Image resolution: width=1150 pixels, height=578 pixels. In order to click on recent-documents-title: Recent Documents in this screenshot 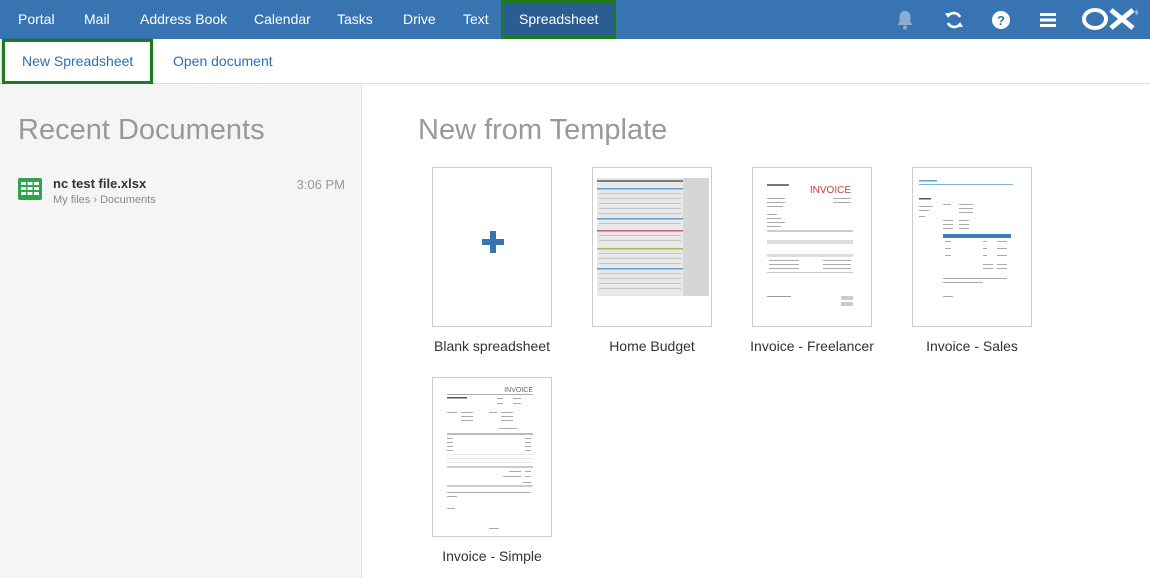, I will do `click(141, 130)`.